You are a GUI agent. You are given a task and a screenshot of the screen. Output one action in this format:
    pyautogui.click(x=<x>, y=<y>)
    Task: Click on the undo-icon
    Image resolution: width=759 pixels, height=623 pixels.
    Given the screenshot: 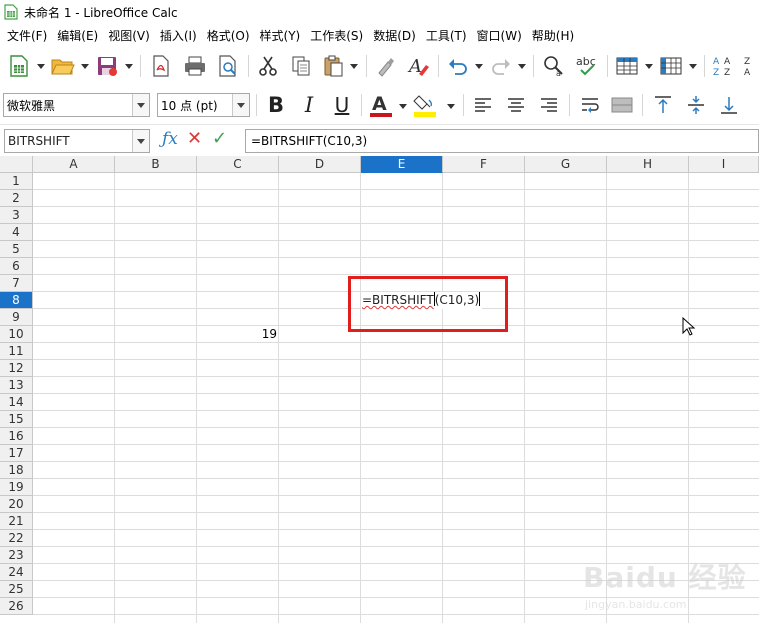 What is the action you would take?
    pyautogui.click(x=458, y=66)
    